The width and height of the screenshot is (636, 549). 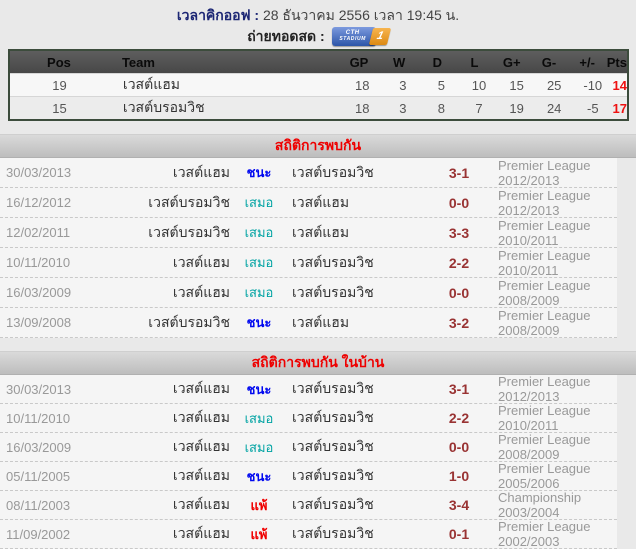 What do you see at coordinates (138, 62) in the screenshot?
I see `standings-col-header: Team` at bounding box center [138, 62].